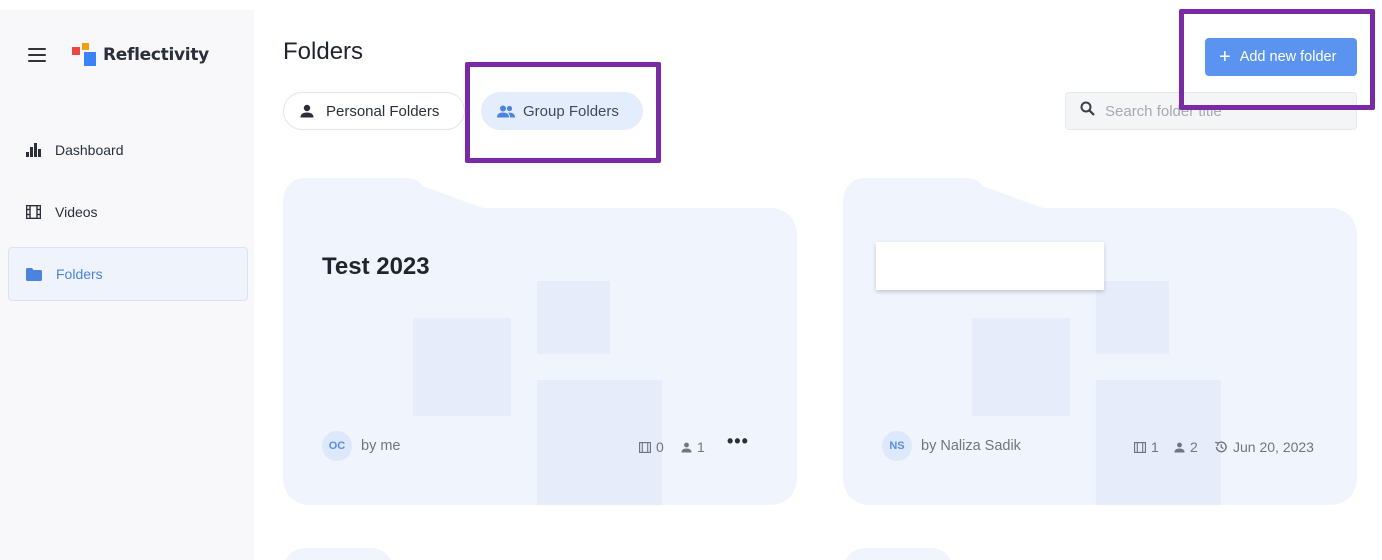 The width and height of the screenshot is (1382, 560). I want to click on avatar: OC, so click(337, 446).